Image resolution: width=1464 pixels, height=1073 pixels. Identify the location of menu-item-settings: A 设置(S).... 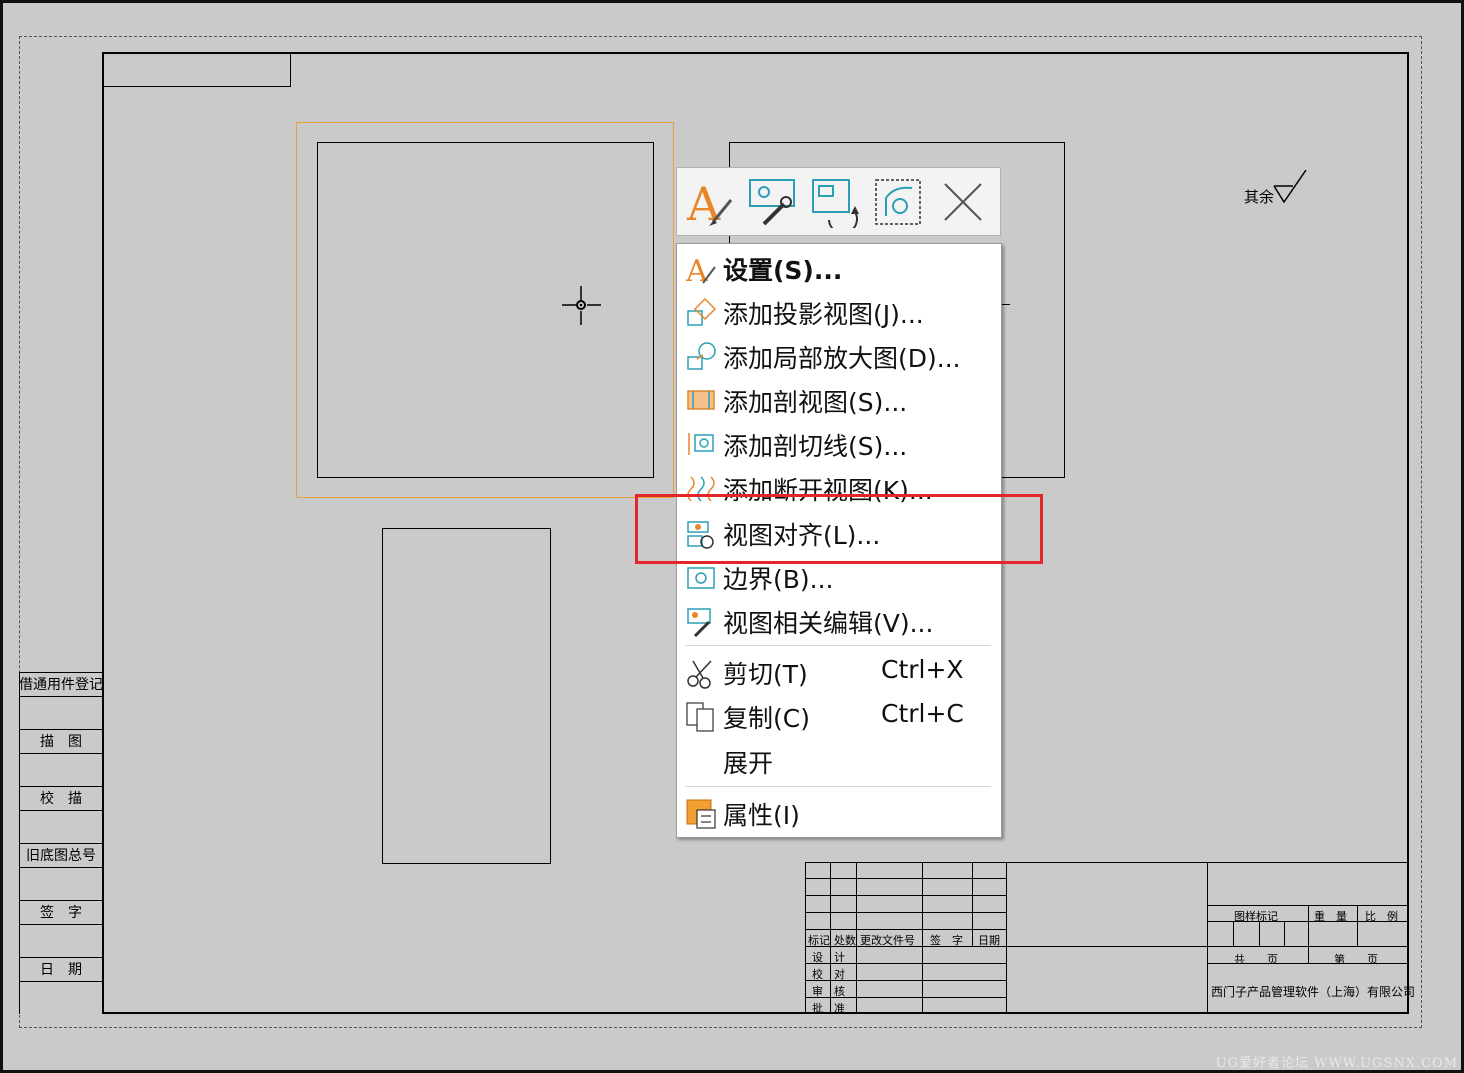
(839, 268).